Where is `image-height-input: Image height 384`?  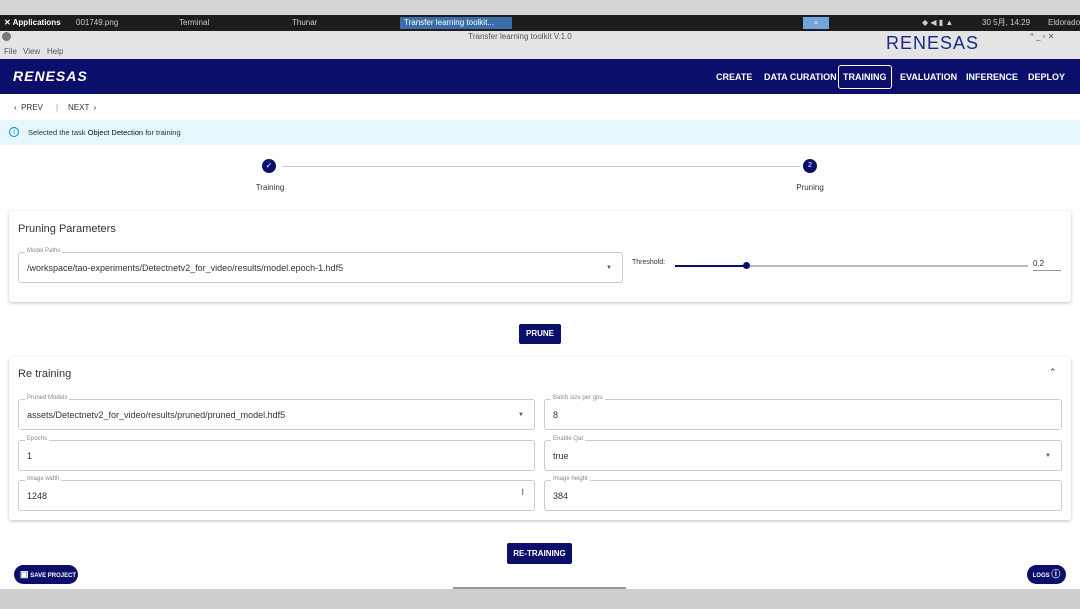 image-height-input: Image height 384 is located at coordinates (803, 493).